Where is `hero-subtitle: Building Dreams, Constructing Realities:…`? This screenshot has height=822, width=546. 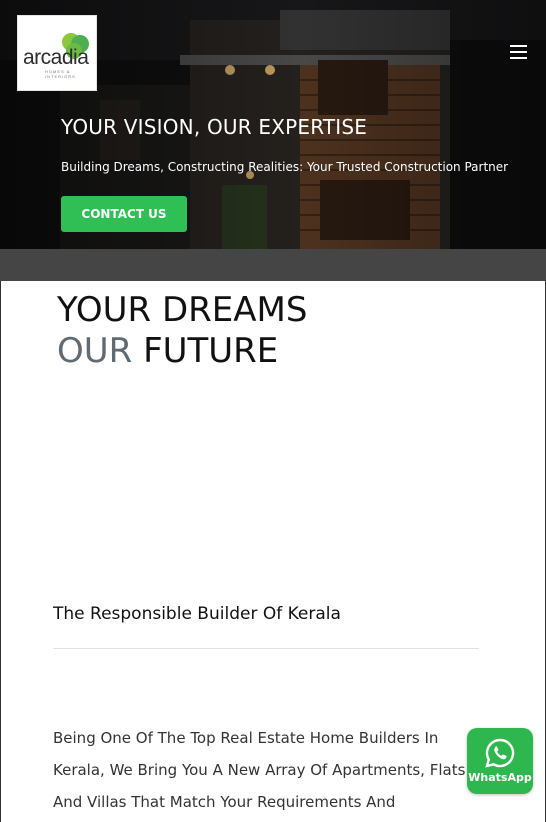 hero-subtitle: Building Dreams, Constructing Realities:… is located at coordinates (285, 167).